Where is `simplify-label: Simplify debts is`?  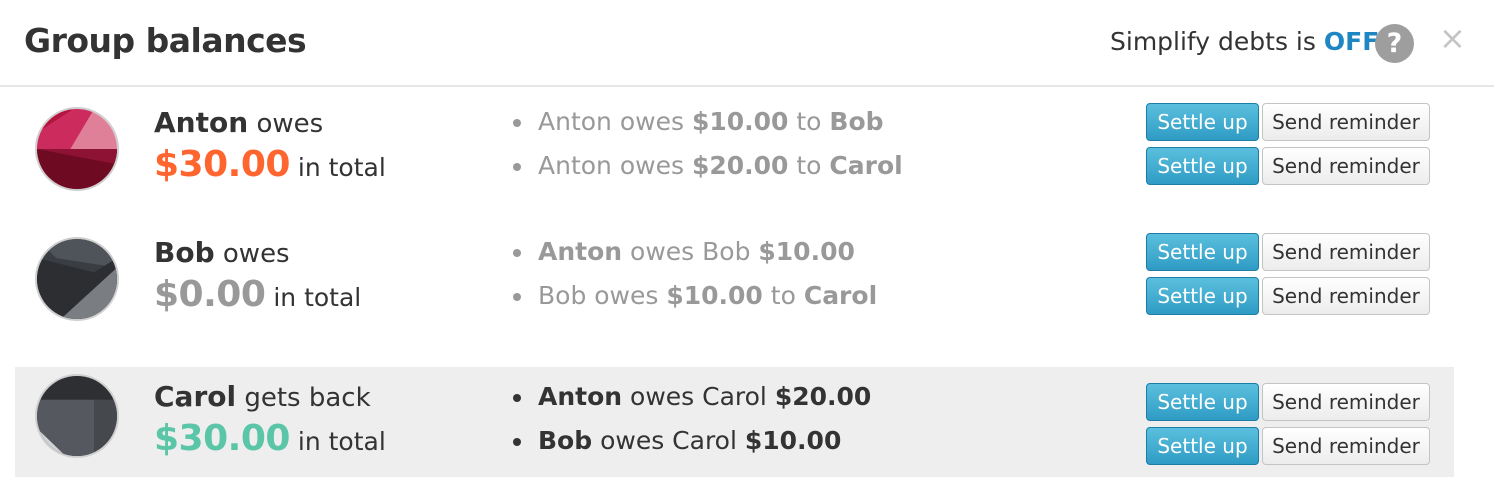
simplify-label: Simplify debts is is located at coordinates (1213, 41).